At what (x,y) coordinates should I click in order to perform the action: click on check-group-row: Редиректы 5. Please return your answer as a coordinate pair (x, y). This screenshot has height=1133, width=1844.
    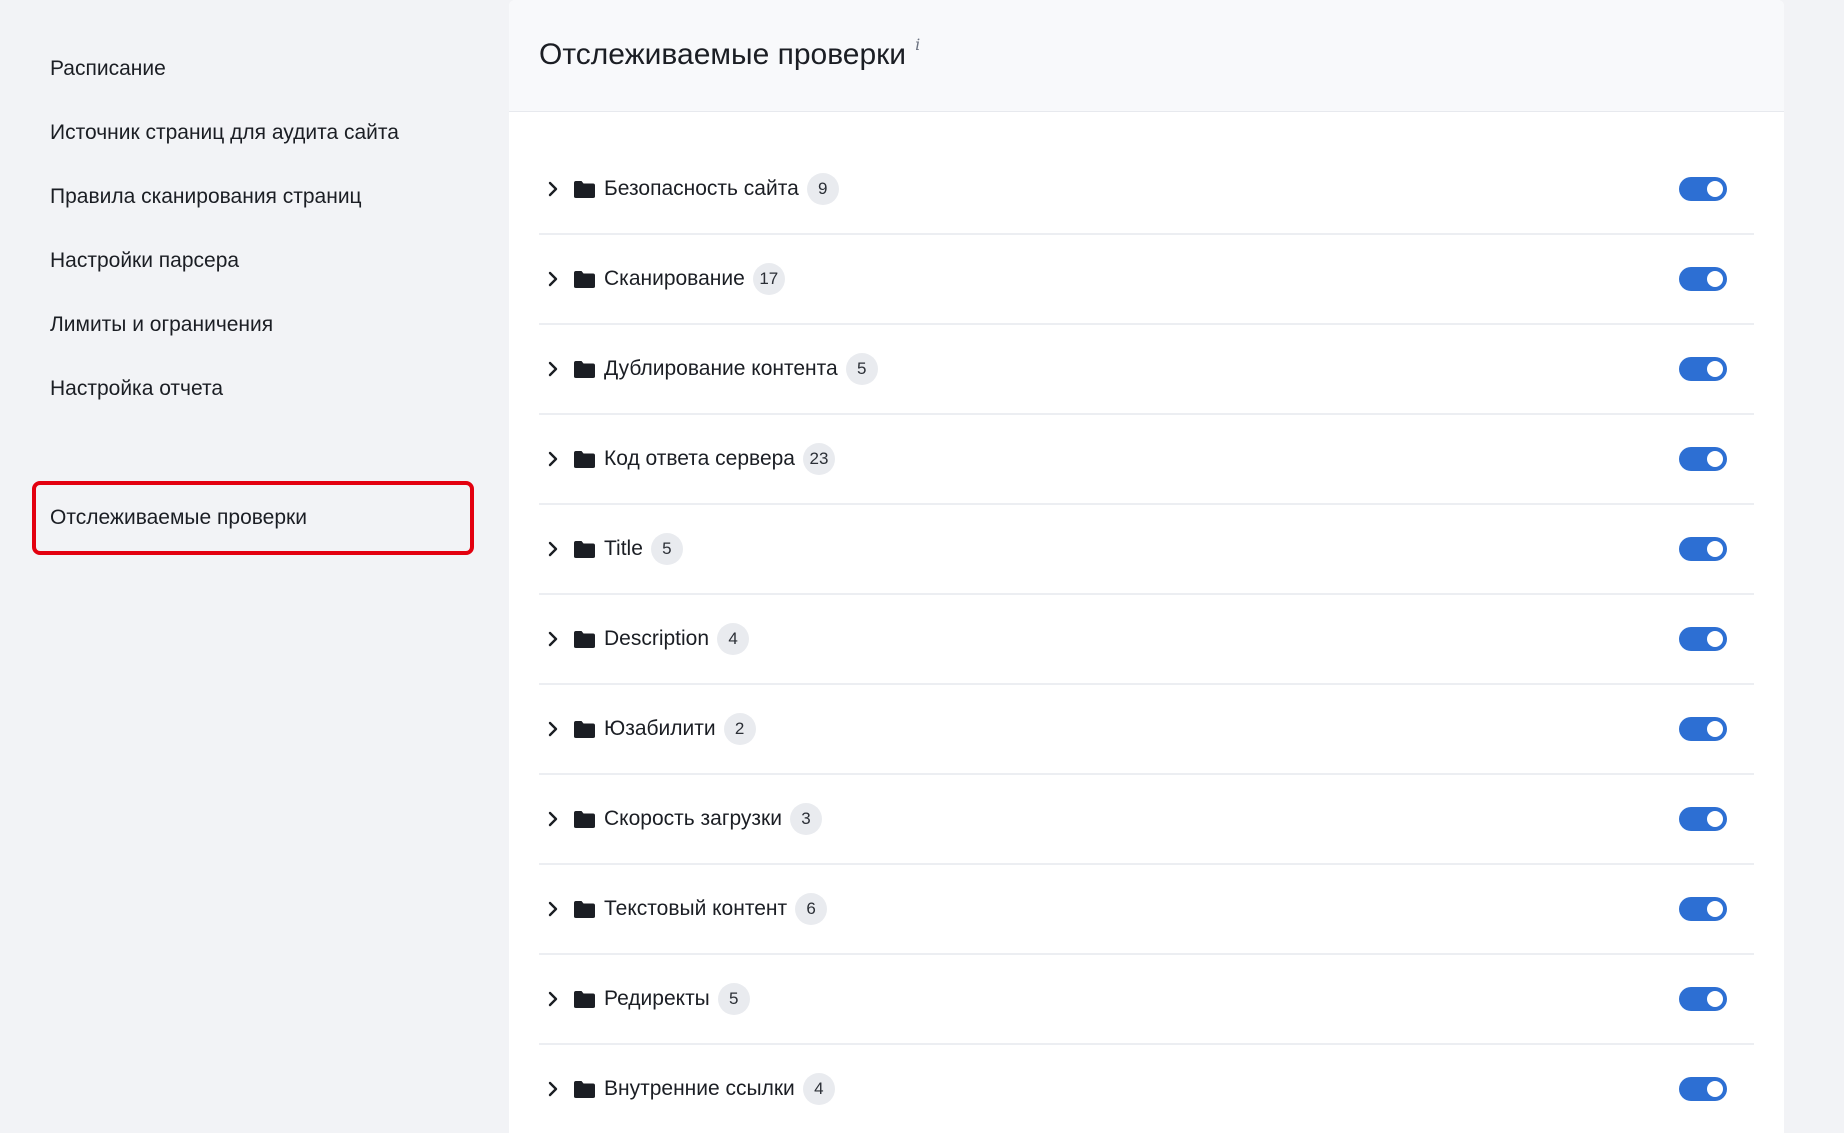
    Looking at the image, I should click on (1146, 1000).